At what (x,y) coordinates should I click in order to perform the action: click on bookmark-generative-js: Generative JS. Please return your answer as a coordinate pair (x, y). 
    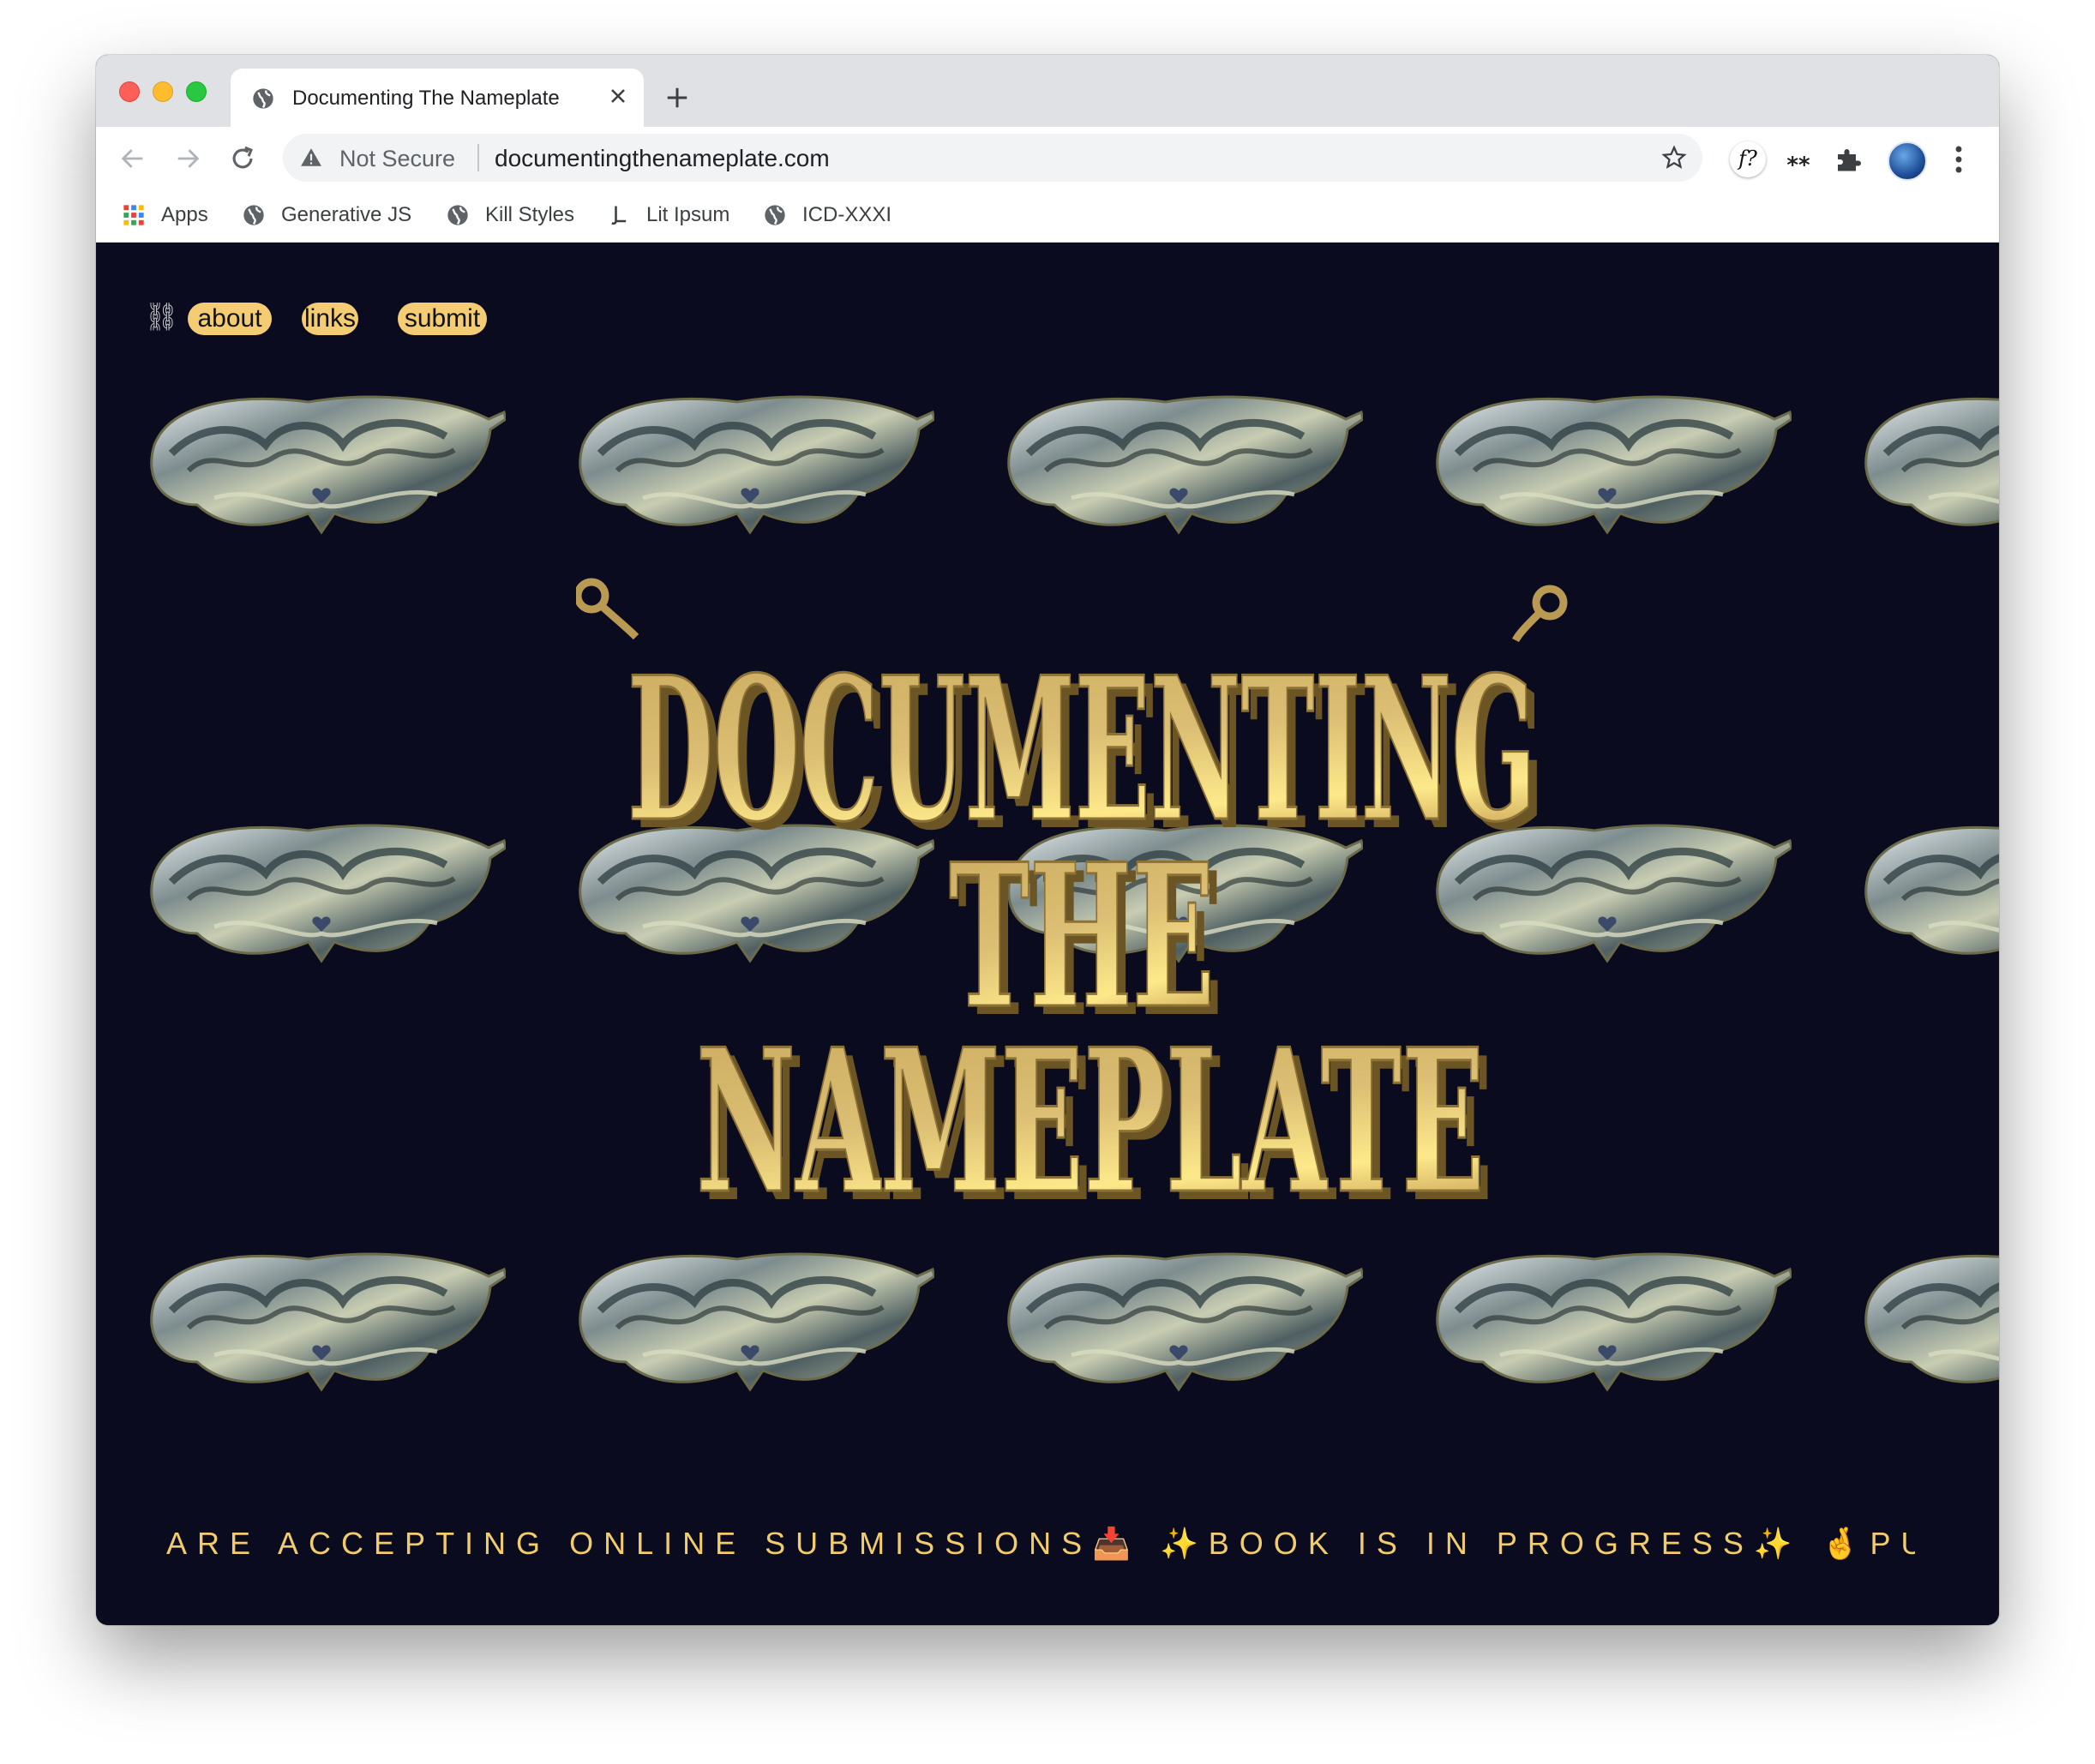
    Looking at the image, I should click on (326, 215).